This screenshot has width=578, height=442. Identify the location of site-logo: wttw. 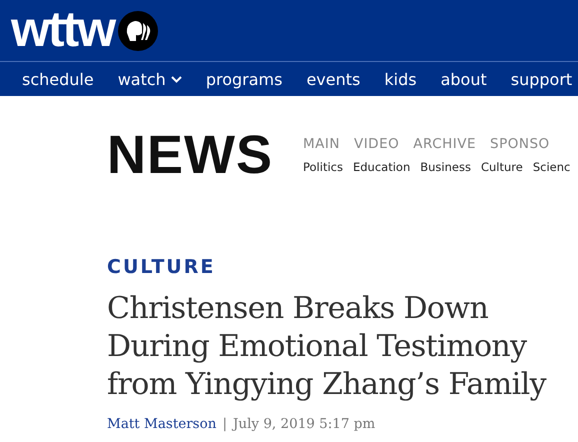
(62, 29).